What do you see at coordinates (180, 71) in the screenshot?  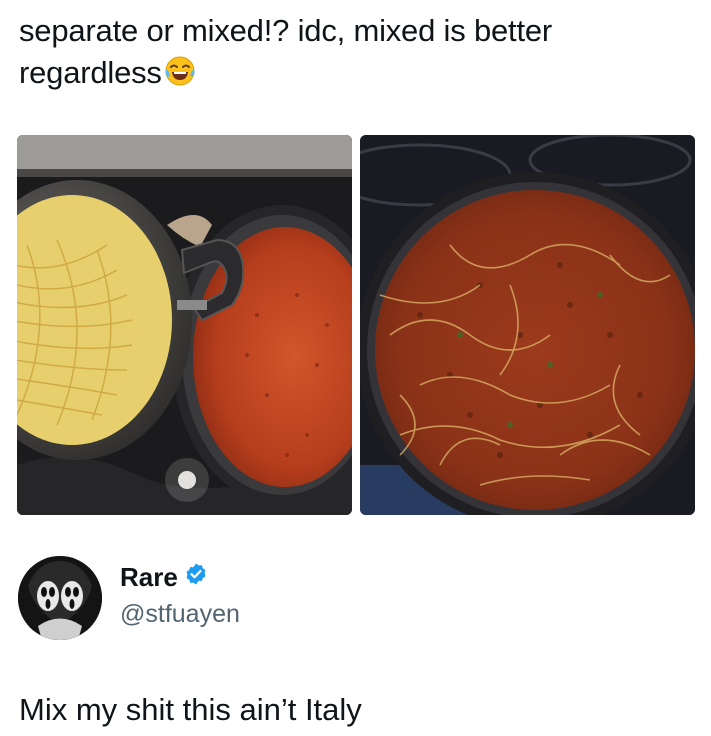 I see `laughing-emoji-icon` at bounding box center [180, 71].